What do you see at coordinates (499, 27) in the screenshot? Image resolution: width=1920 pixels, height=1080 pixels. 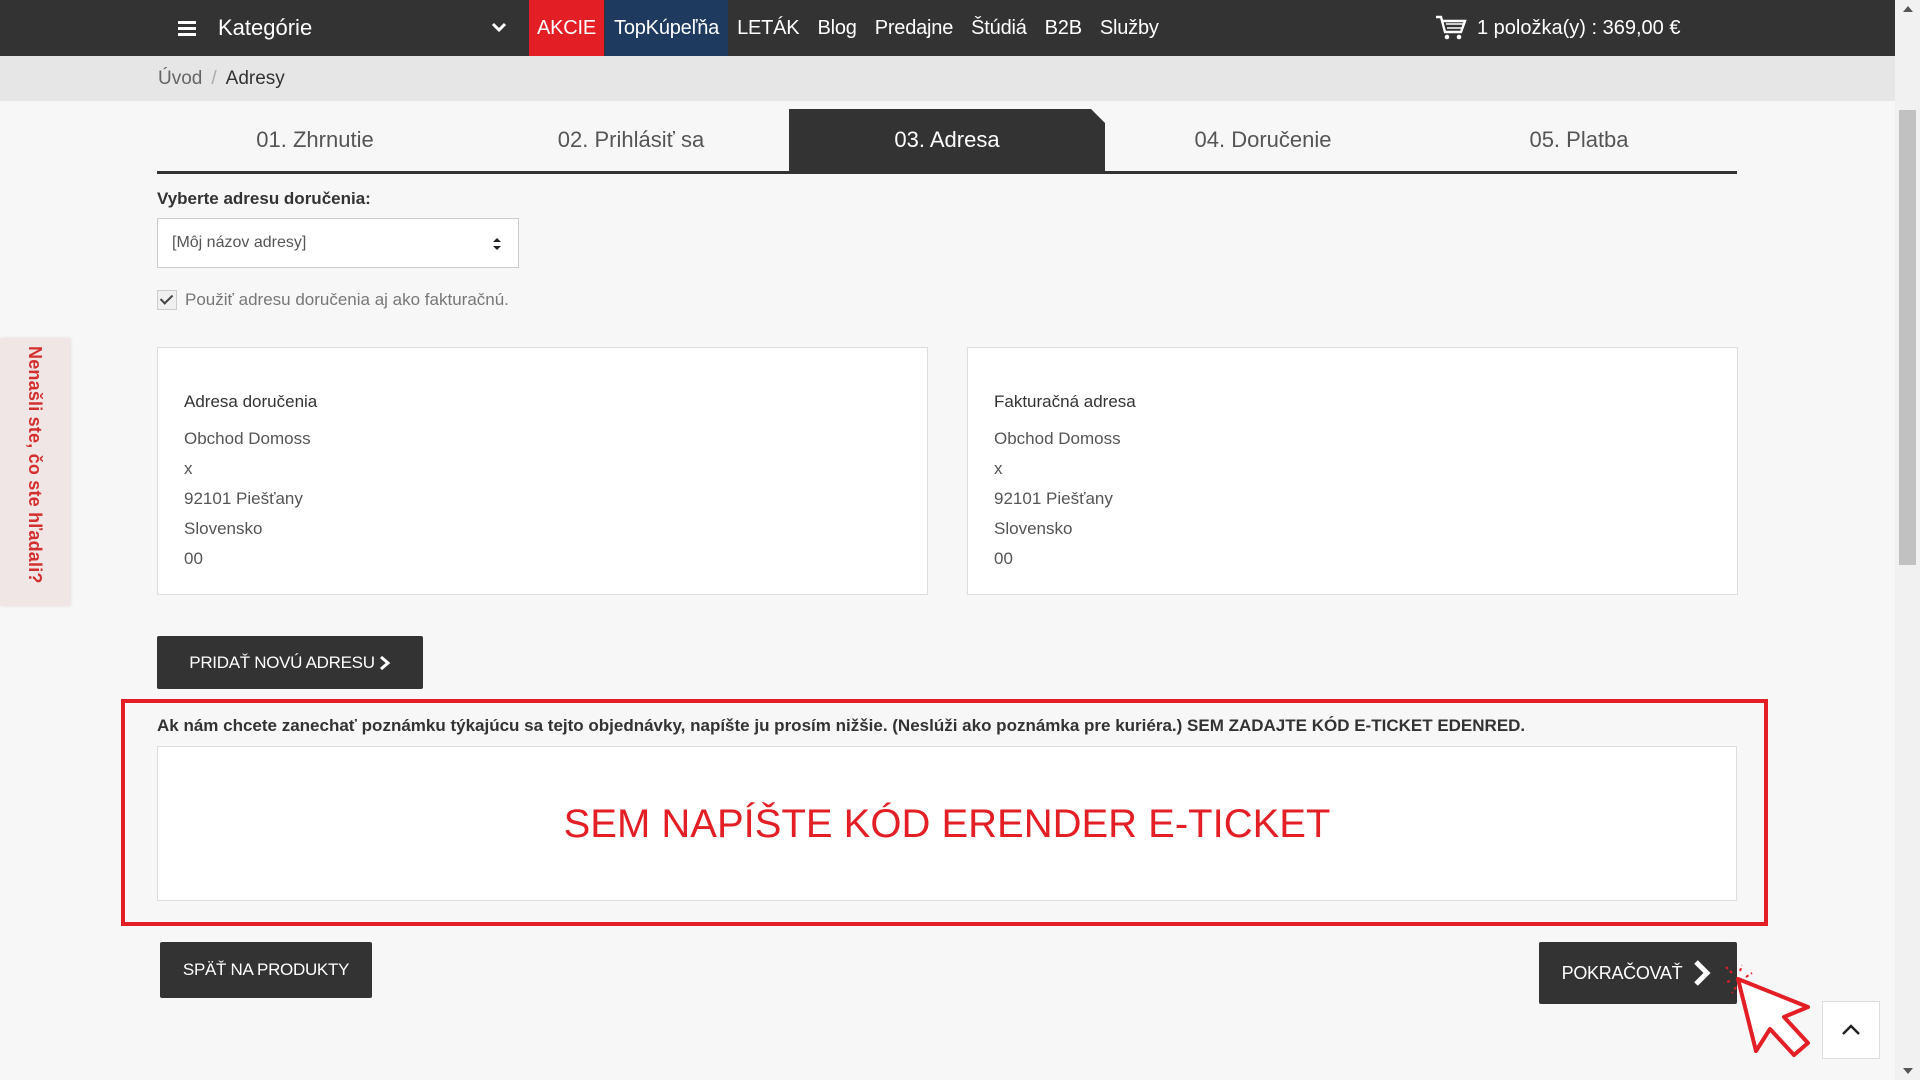 I see `chevron-down-icon` at bounding box center [499, 27].